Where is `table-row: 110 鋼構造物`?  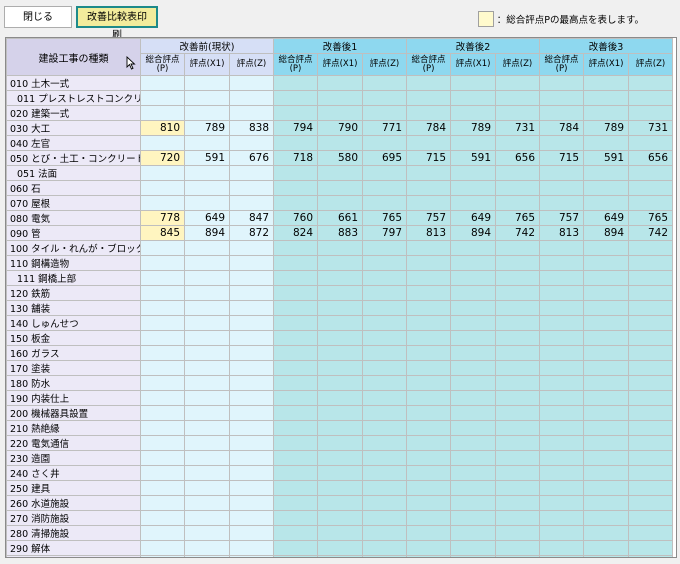 table-row: 110 鋼構造物 is located at coordinates (340, 263).